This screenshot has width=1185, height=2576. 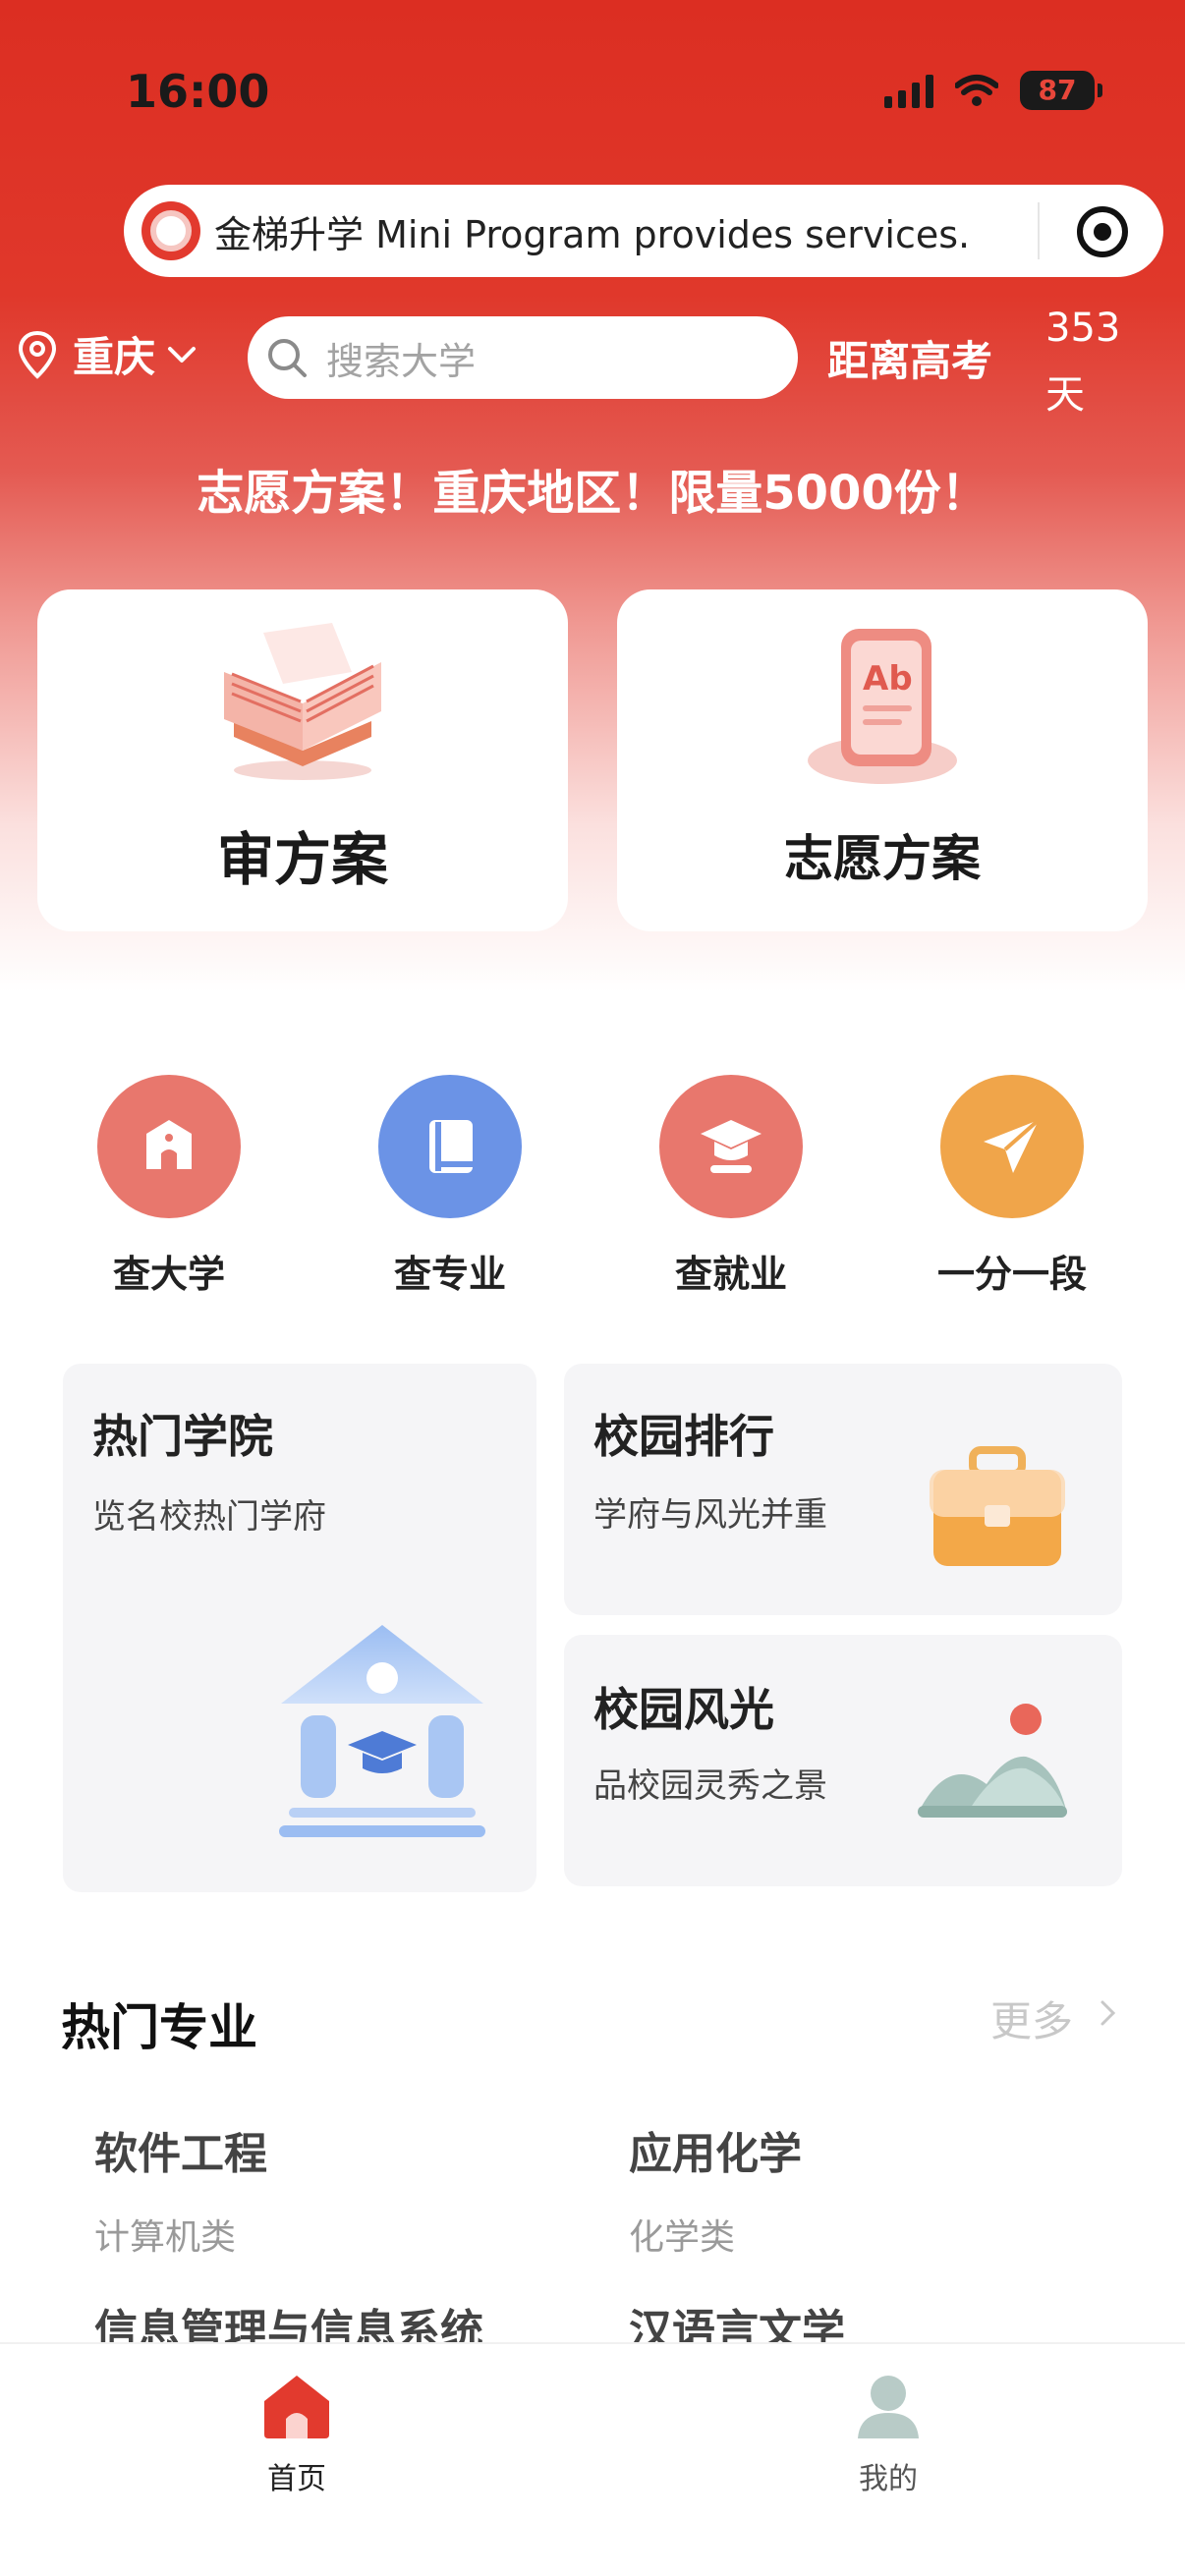 What do you see at coordinates (296, 2479) in the screenshot?
I see `tab-label: 首页` at bounding box center [296, 2479].